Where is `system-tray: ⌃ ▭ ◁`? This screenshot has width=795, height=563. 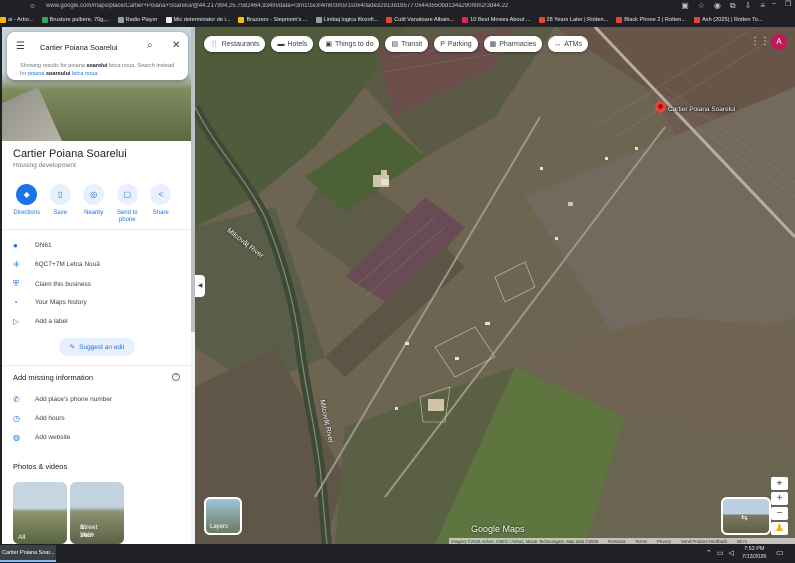 system-tray: ⌃ ▭ ◁ is located at coordinates (720, 553).